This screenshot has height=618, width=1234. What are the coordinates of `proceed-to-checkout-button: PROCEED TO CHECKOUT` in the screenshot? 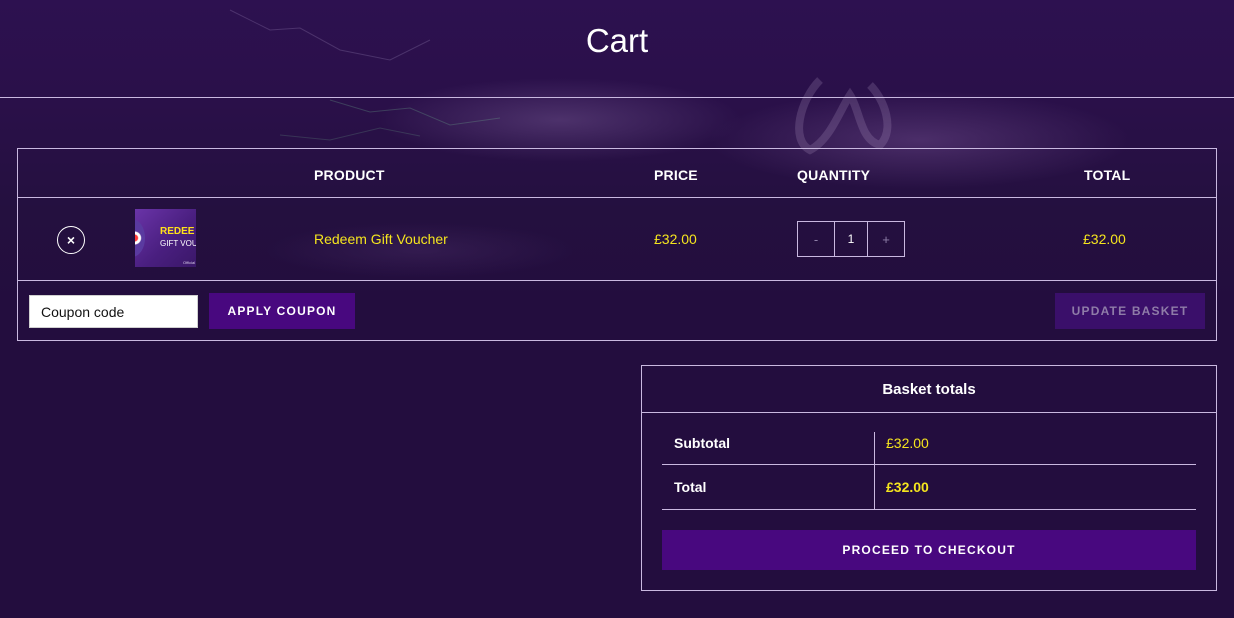 It's located at (929, 550).